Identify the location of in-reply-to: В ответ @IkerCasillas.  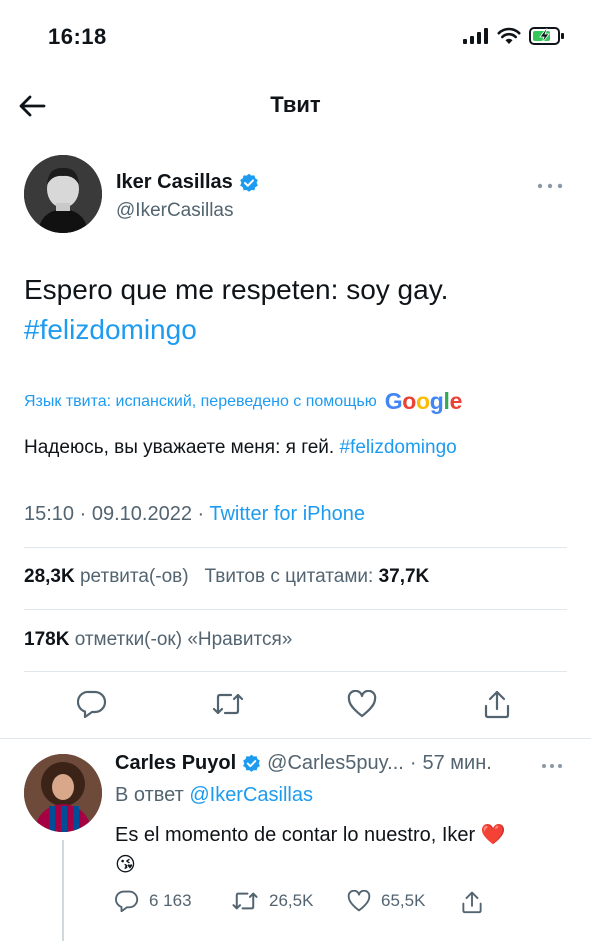
(214, 795).